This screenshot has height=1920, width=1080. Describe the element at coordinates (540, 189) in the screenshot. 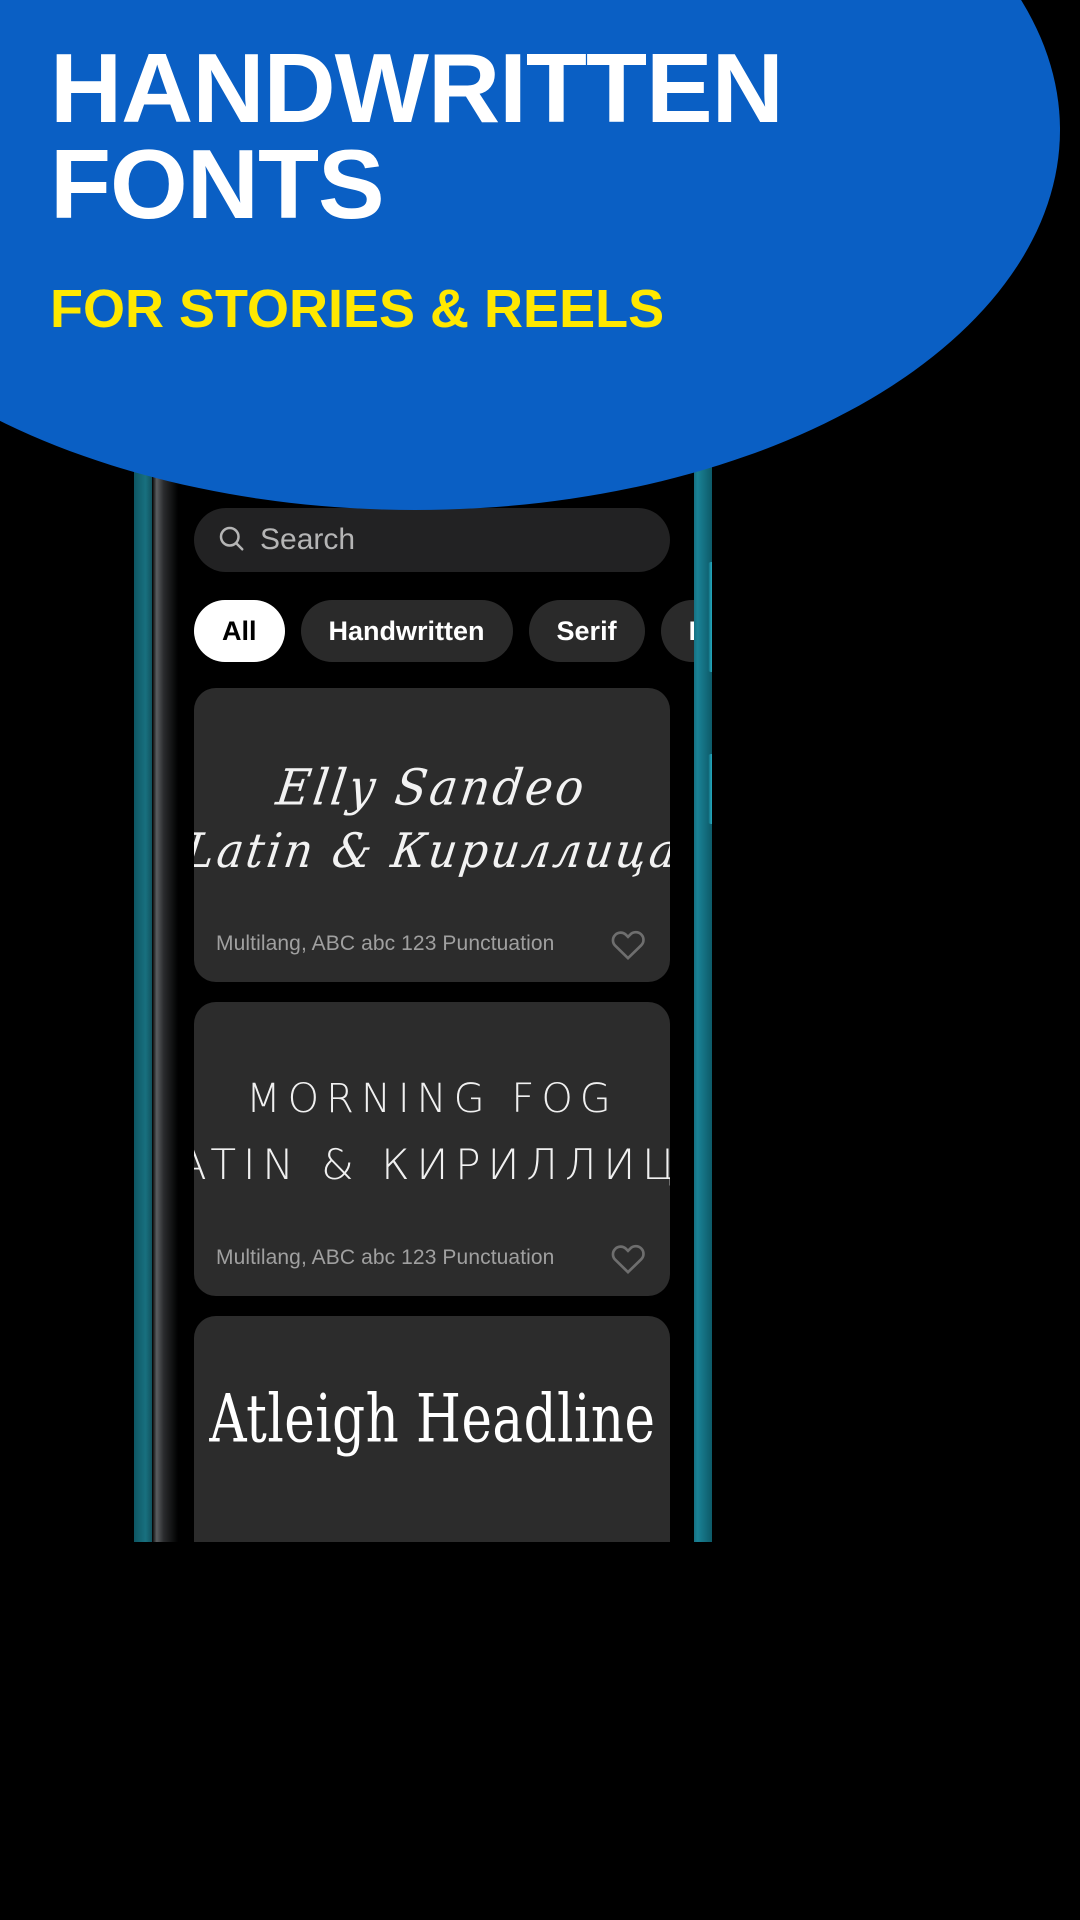

I see `promo-text-block: HANDWRITTEN FONTS FOR STORIES & REELS` at that location.